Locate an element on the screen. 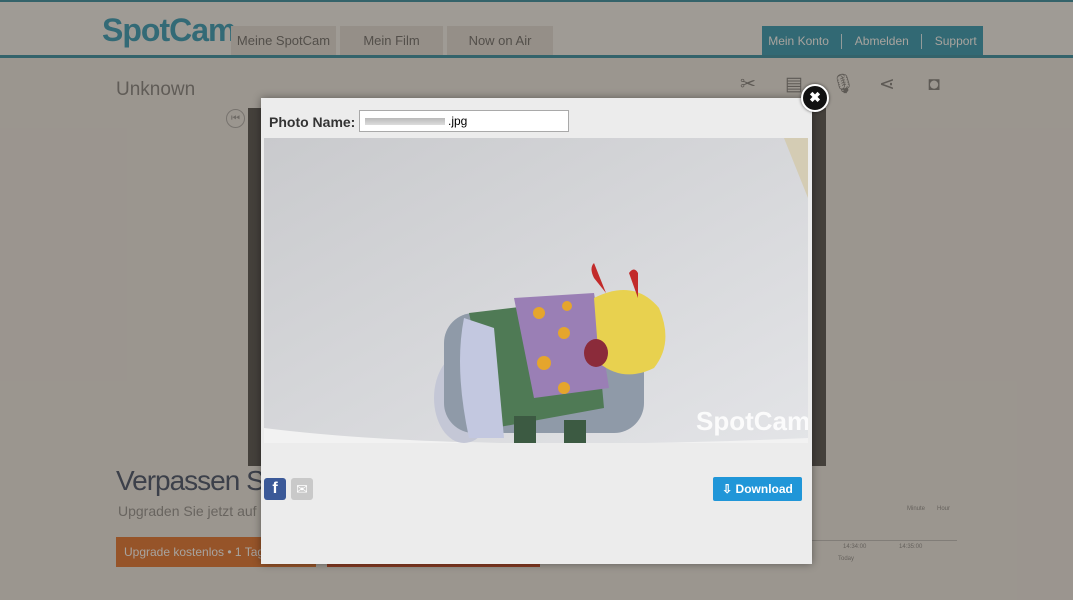  download-button: ⇩ Download is located at coordinates (757, 489).